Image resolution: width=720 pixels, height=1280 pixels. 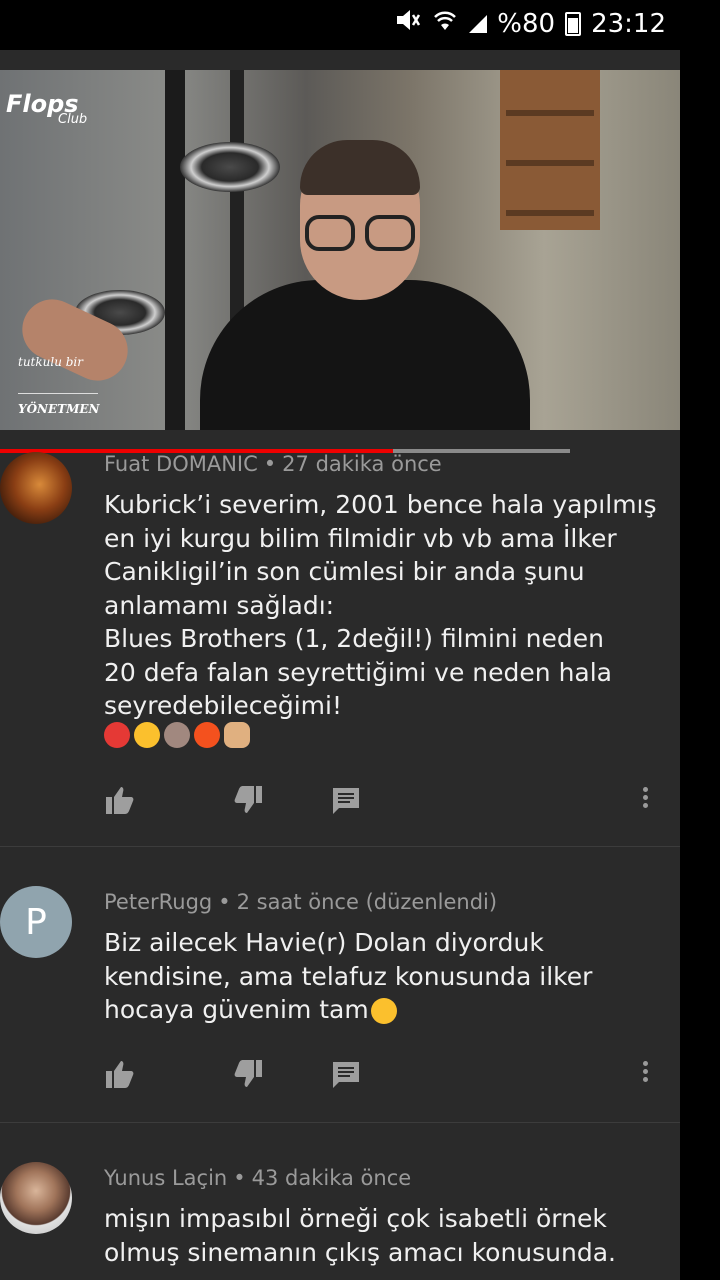 I want to click on comment-emoji-row, so click(x=179, y=735).